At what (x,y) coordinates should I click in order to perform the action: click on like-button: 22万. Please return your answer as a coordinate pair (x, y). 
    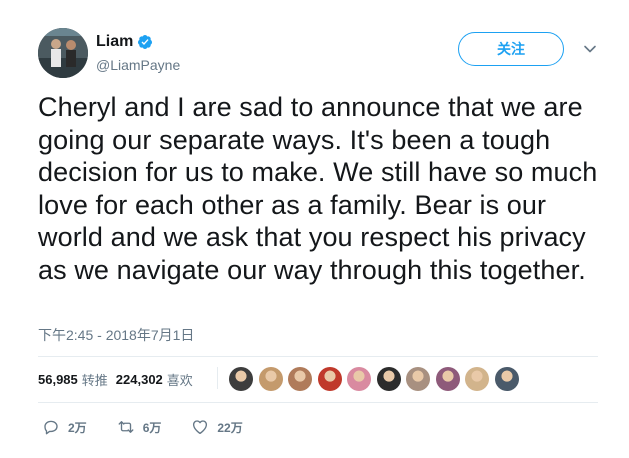
    Looking at the image, I should click on (217, 427).